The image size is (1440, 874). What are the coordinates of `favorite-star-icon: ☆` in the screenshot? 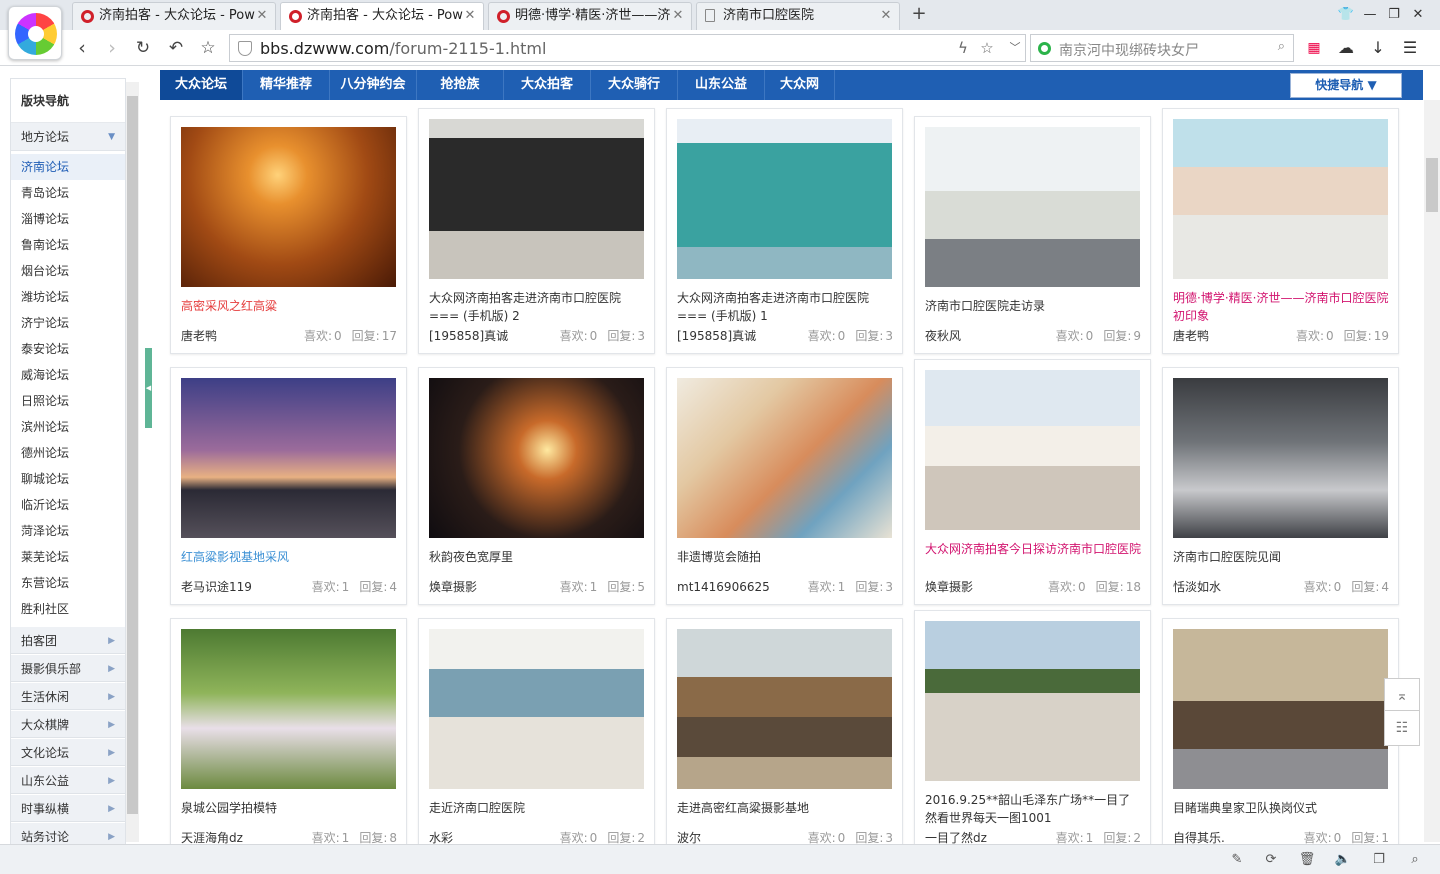 It's located at (987, 48).